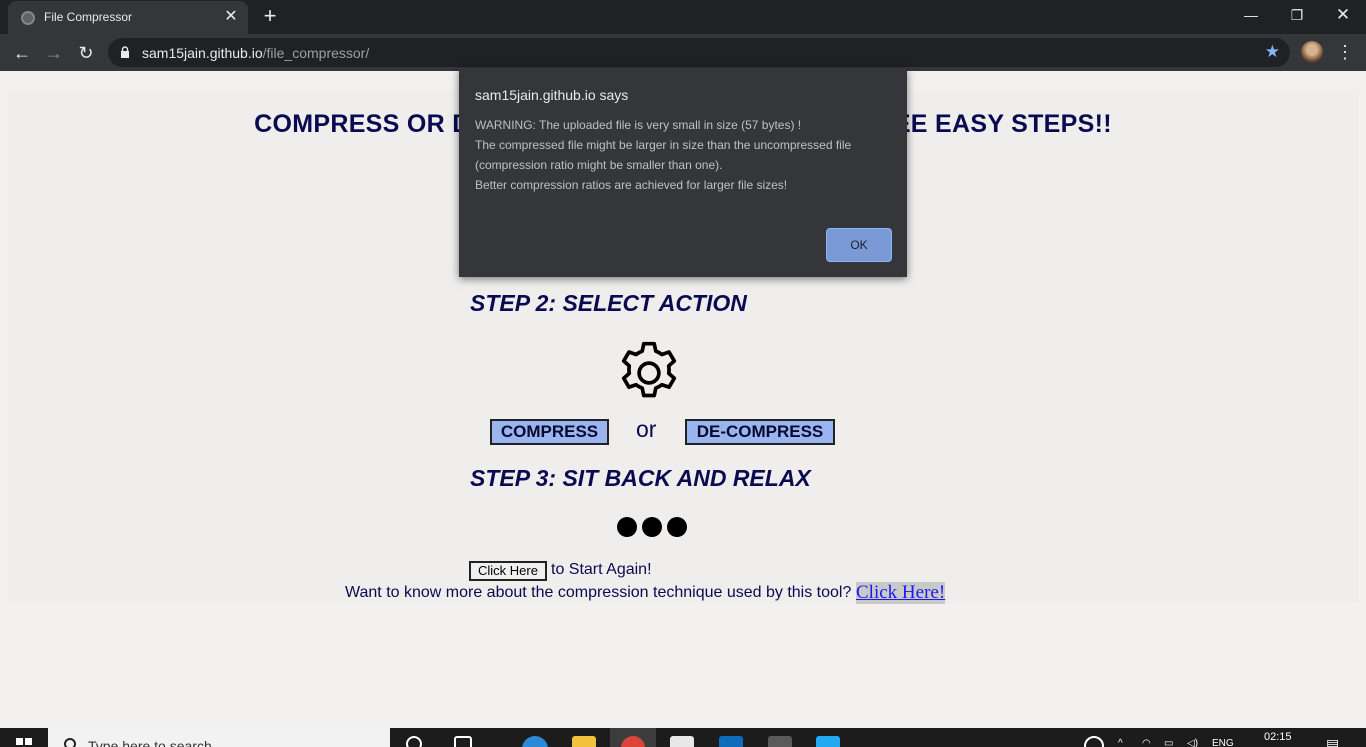 The height and width of the screenshot is (747, 1366). What do you see at coordinates (22, 53) in the screenshot?
I see `back-icon: ←` at bounding box center [22, 53].